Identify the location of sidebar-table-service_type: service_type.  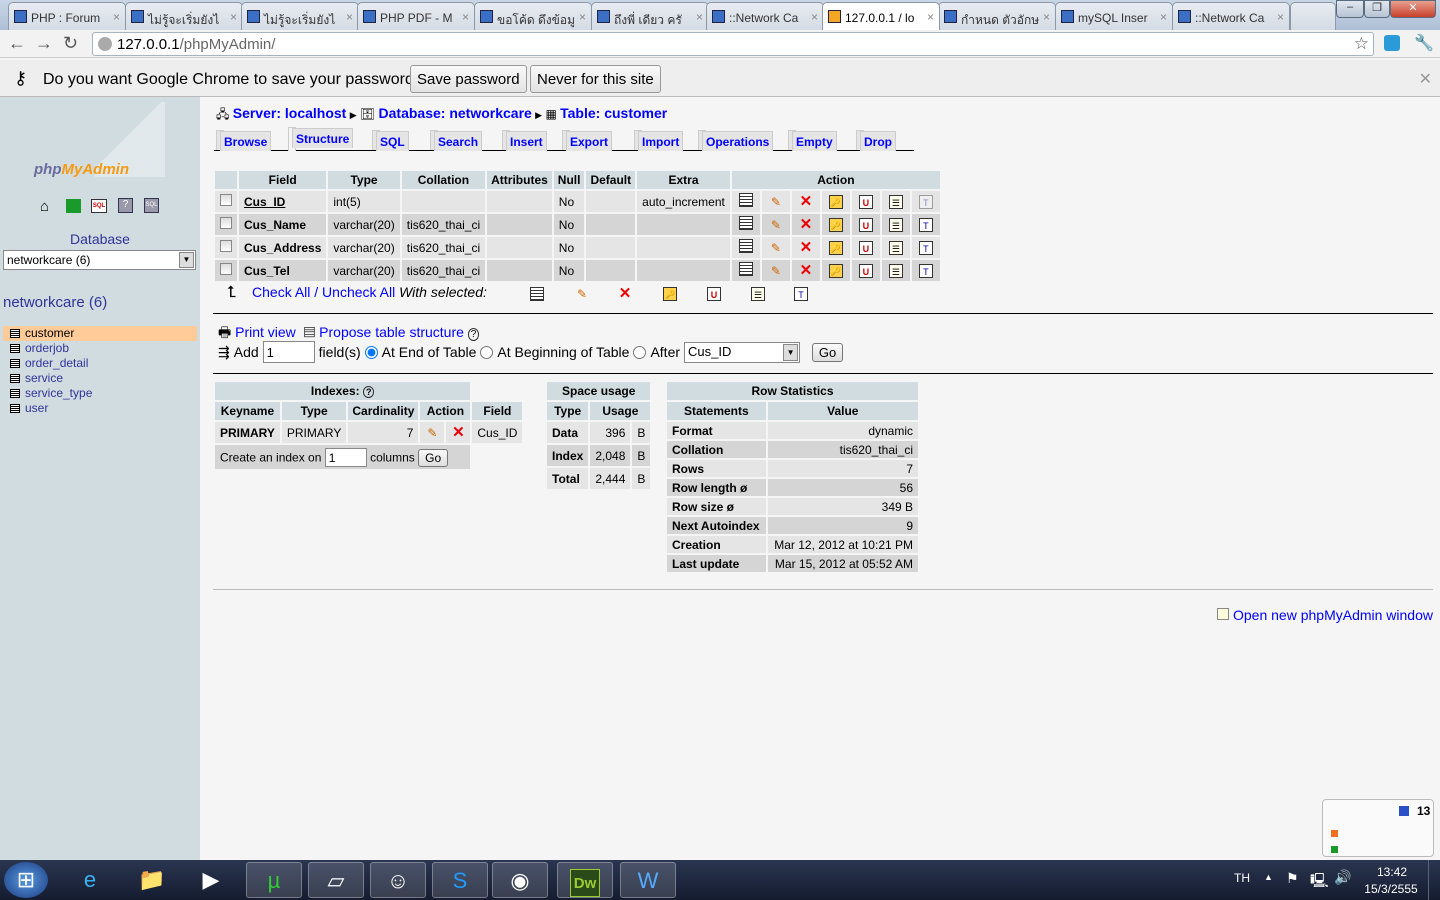
(100, 393).